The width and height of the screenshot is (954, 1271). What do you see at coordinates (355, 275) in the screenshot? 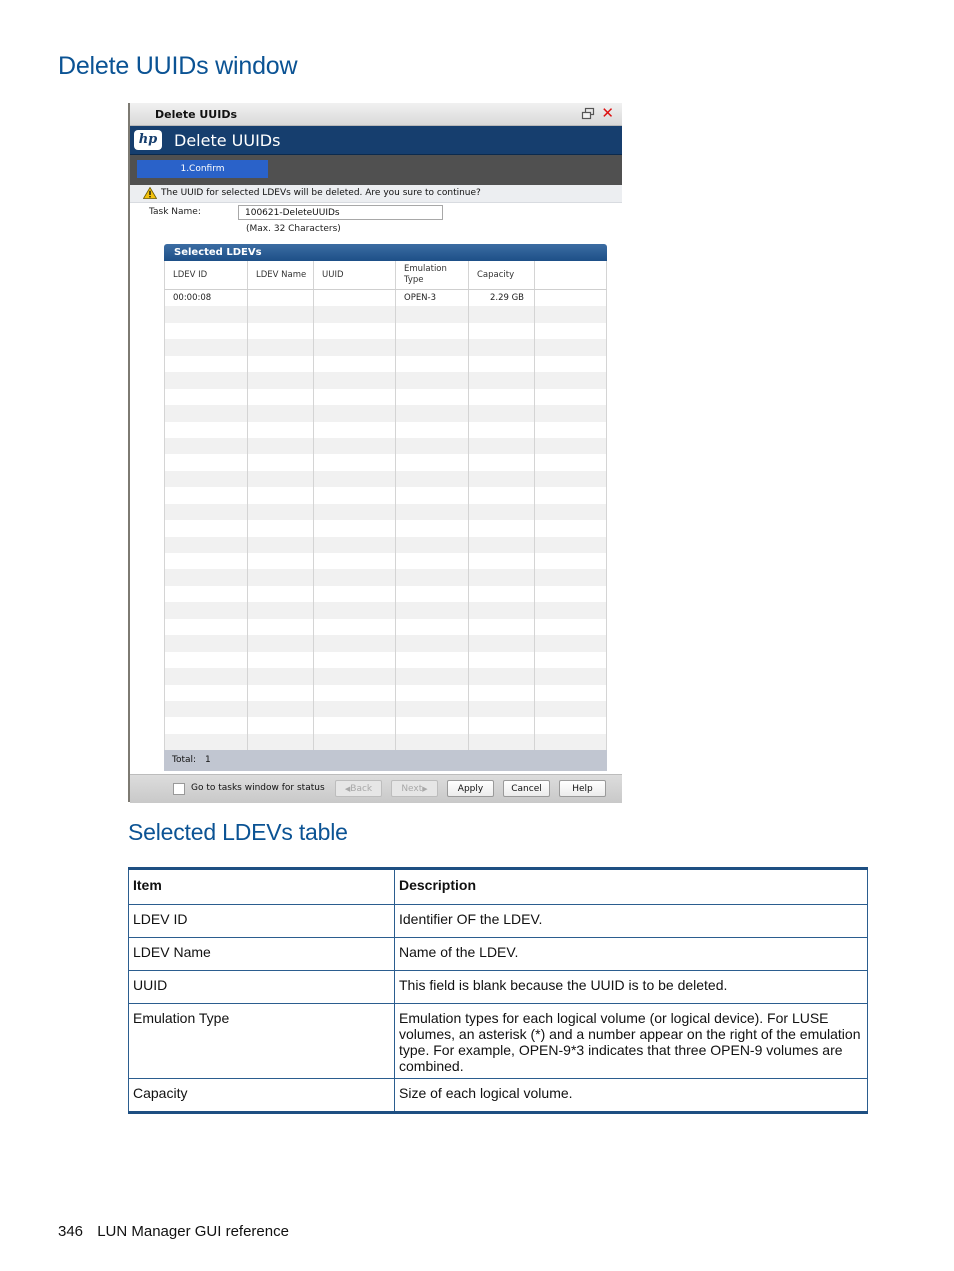
I see `column-header-uuid: UUID` at bounding box center [355, 275].